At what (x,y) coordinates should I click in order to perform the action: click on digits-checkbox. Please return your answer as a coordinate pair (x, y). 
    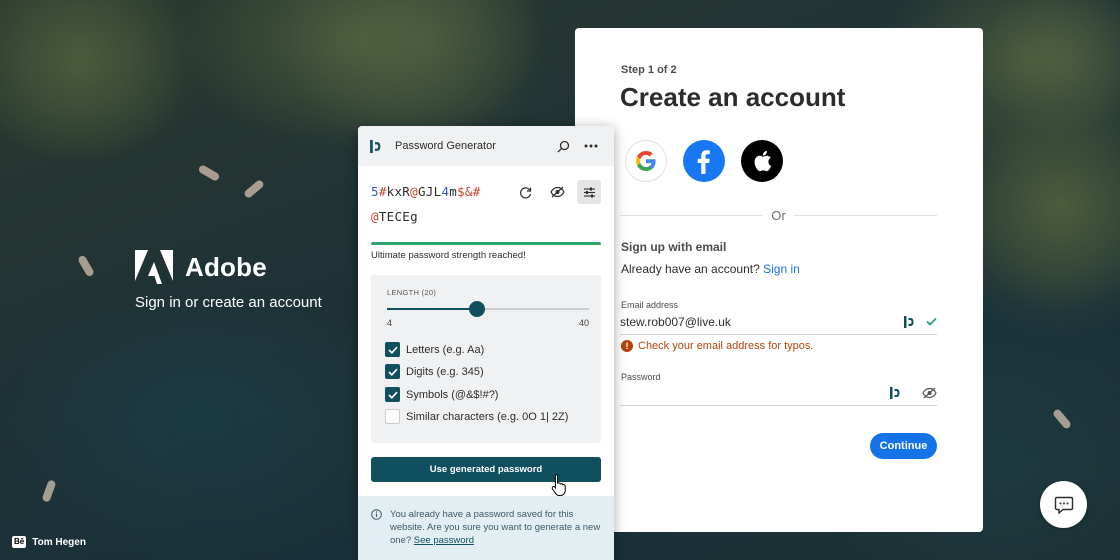
    Looking at the image, I should click on (392, 371).